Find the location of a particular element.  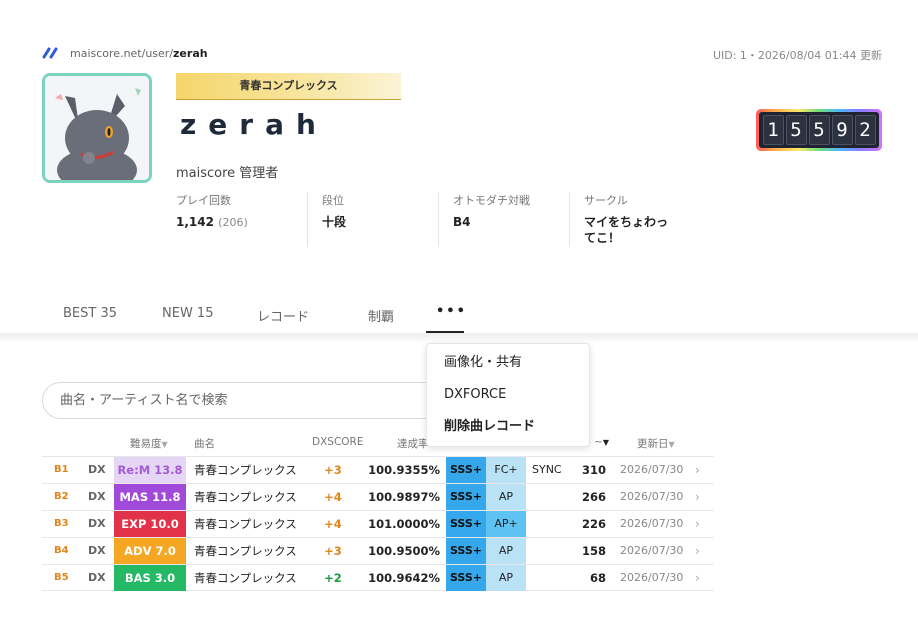

stat-sub: (206) is located at coordinates (233, 222).